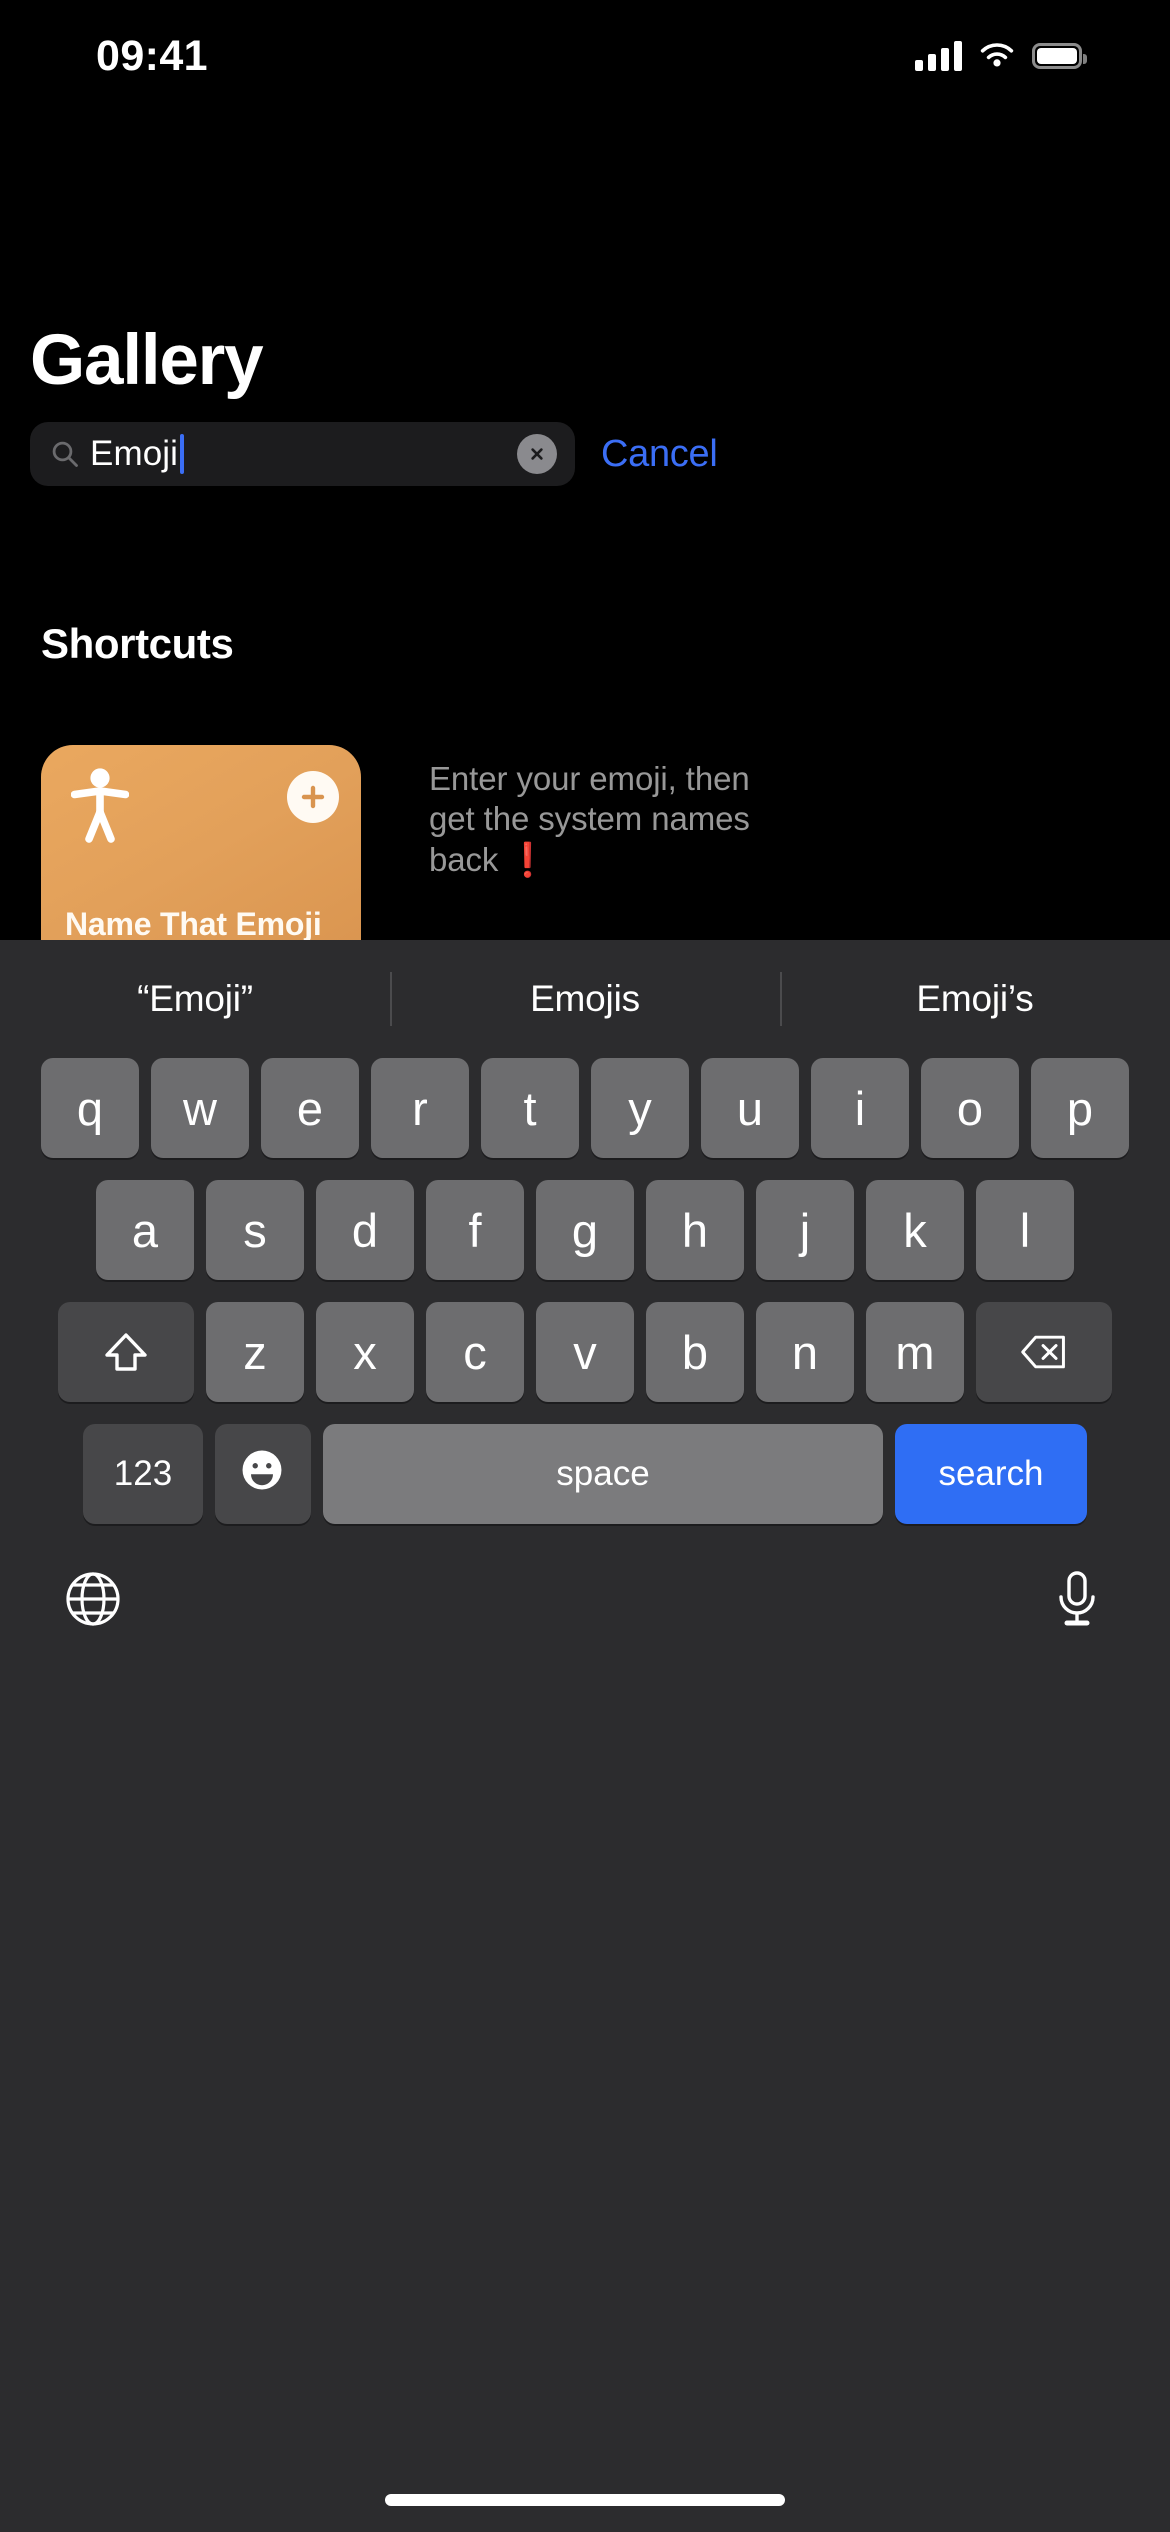  I want to click on key-h: h, so click(695, 1230).